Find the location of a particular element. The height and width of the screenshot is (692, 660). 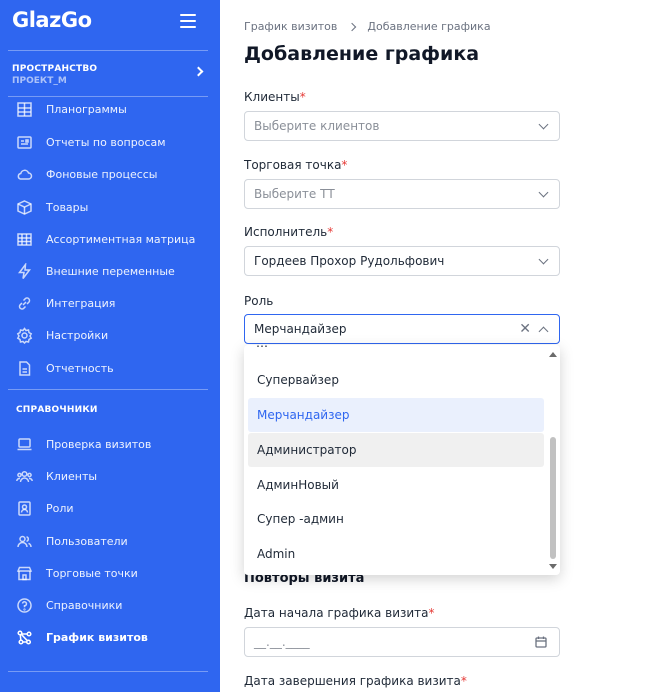

sidebar-item-label: Клиенты is located at coordinates (72, 476).